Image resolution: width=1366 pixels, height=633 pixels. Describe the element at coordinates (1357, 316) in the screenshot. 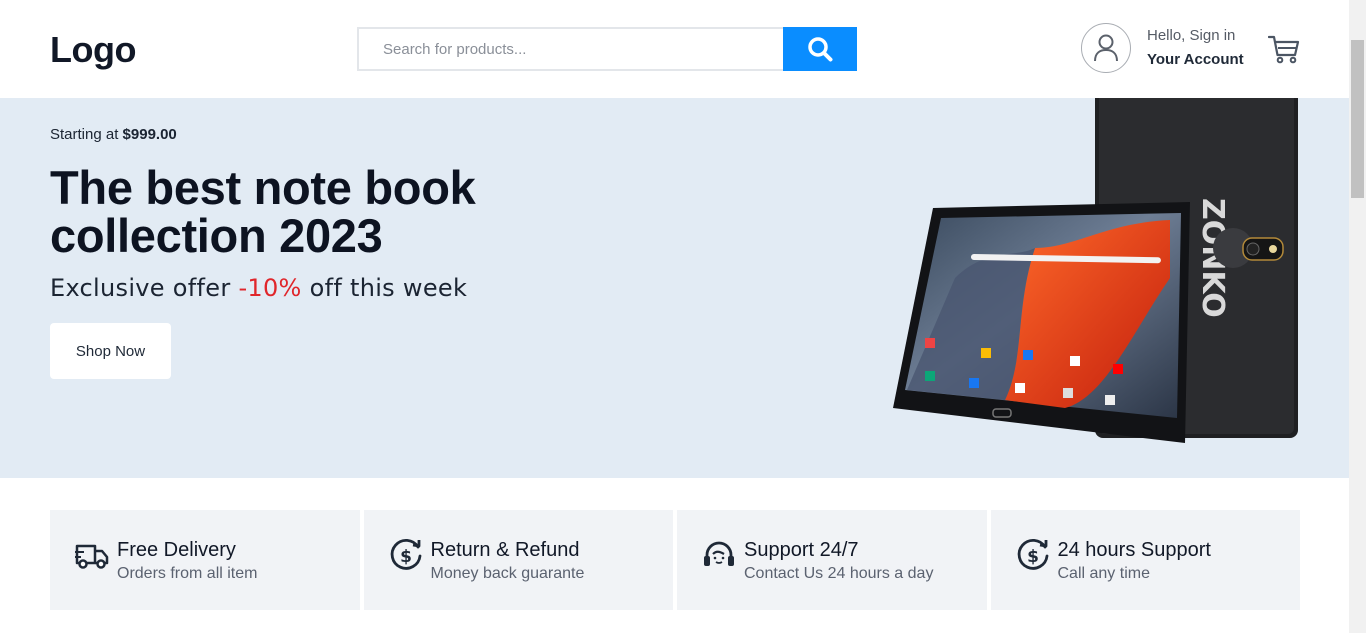

I see `page-scrollbar` at that location.